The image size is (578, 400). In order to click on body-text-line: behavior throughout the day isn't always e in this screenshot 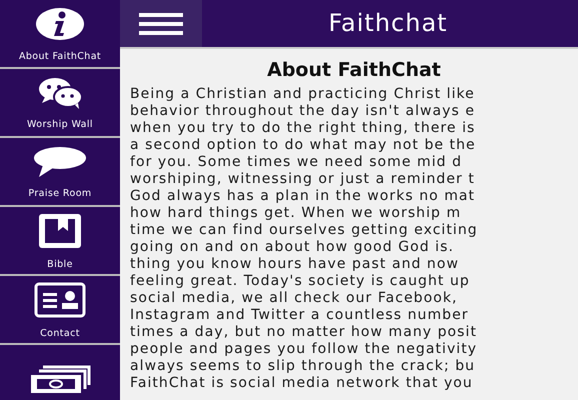, I will do `click(303, 111)`.